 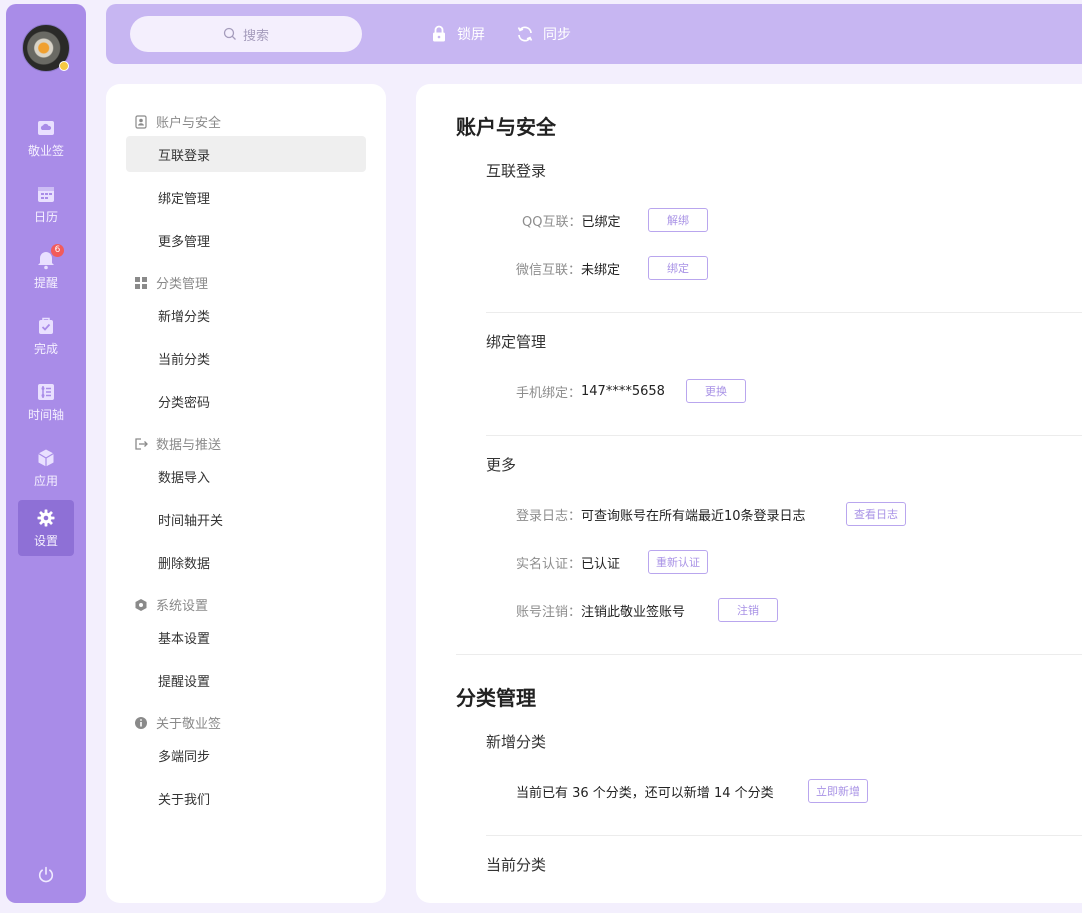 What do you see at coordinates (876, 514) in the screenshot?
I see `view-log-button: 查看日志` at bounding box center [876, 514].